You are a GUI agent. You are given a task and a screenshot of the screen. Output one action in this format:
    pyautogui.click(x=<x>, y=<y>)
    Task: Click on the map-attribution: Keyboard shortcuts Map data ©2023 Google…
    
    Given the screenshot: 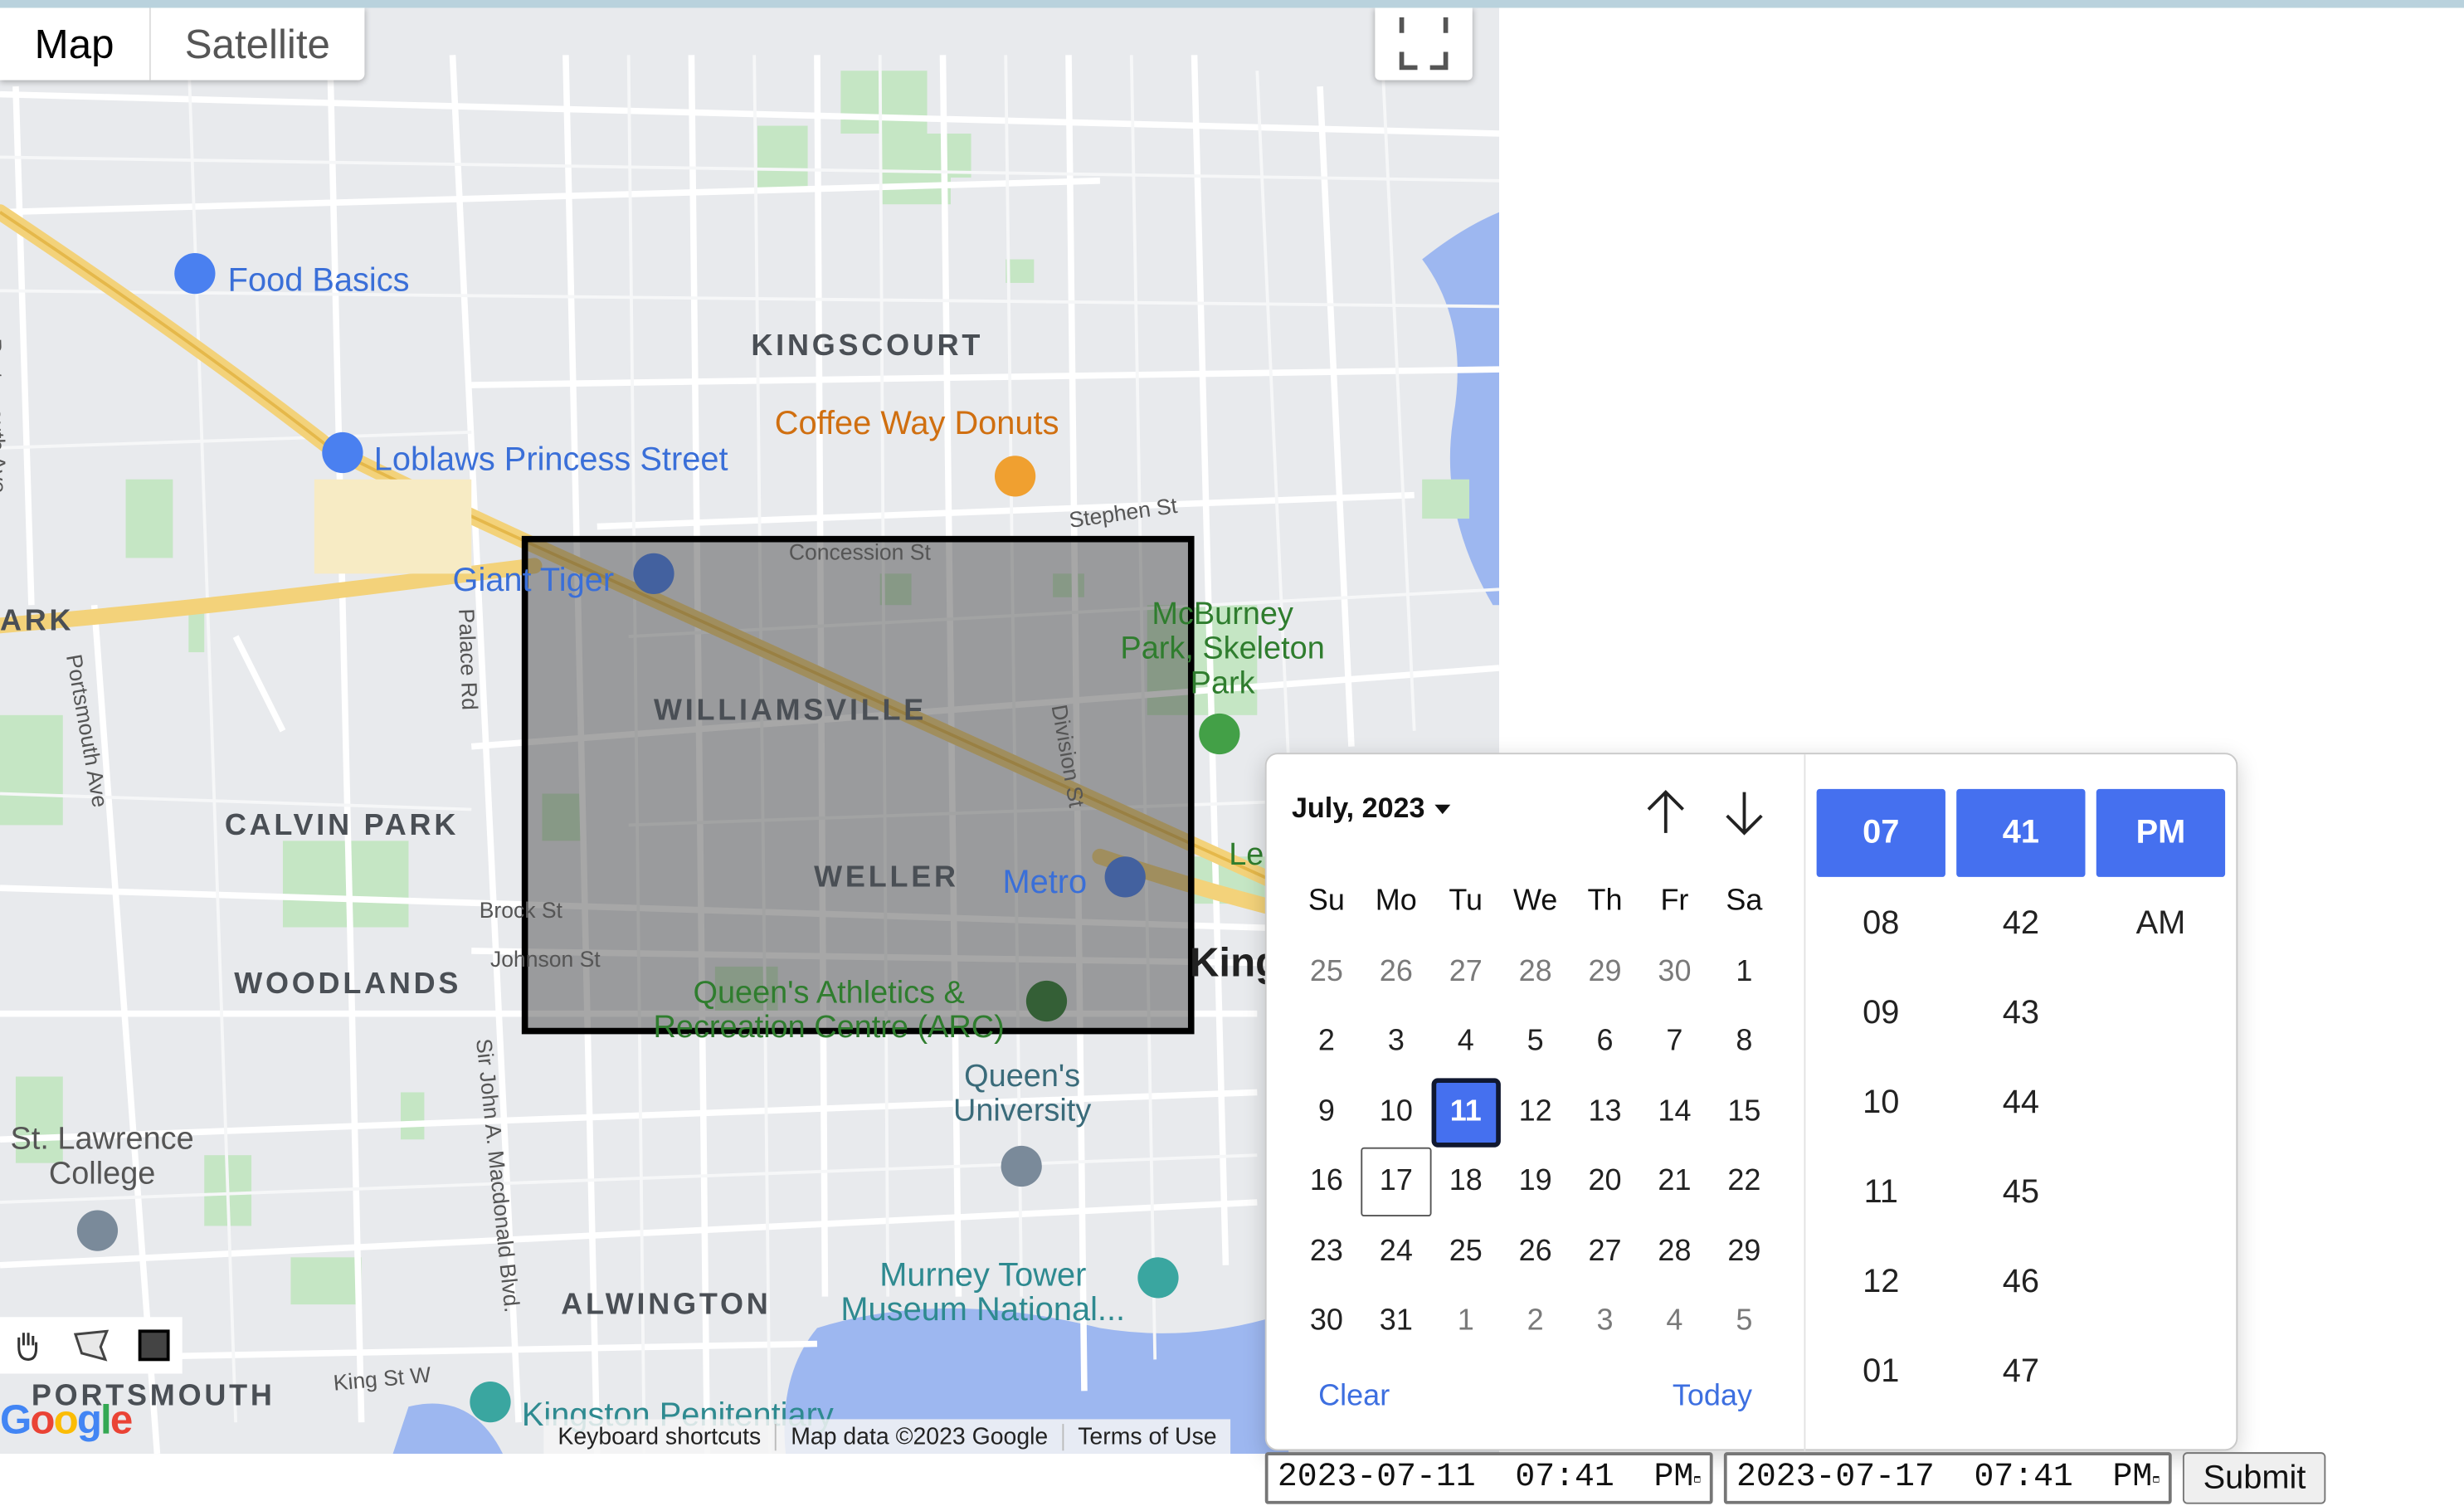 What is the action you would take?
    pyautogui.click(x=887, y=1437)
    